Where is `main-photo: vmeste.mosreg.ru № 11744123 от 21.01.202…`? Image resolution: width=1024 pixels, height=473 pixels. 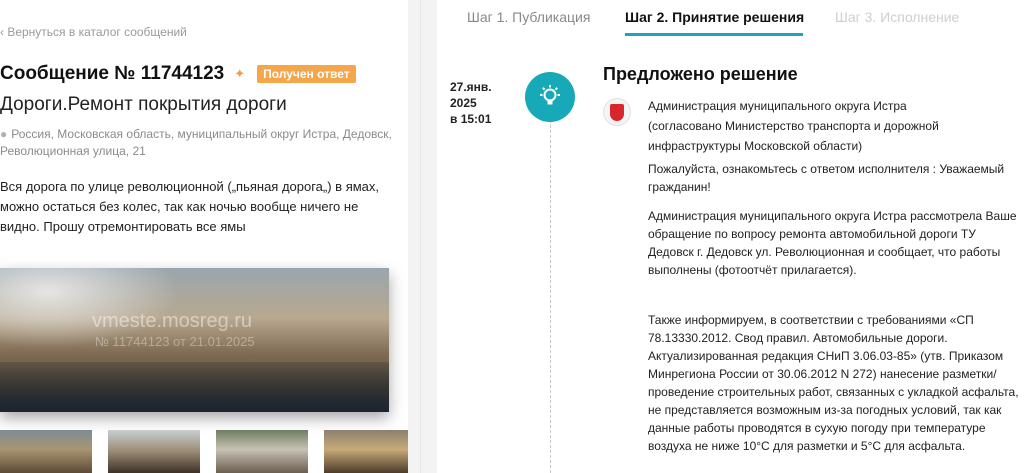
main-photo: vmeste.mosreg.ru № 11744123 от 21.01.202… is located at coordinates (194, 340).